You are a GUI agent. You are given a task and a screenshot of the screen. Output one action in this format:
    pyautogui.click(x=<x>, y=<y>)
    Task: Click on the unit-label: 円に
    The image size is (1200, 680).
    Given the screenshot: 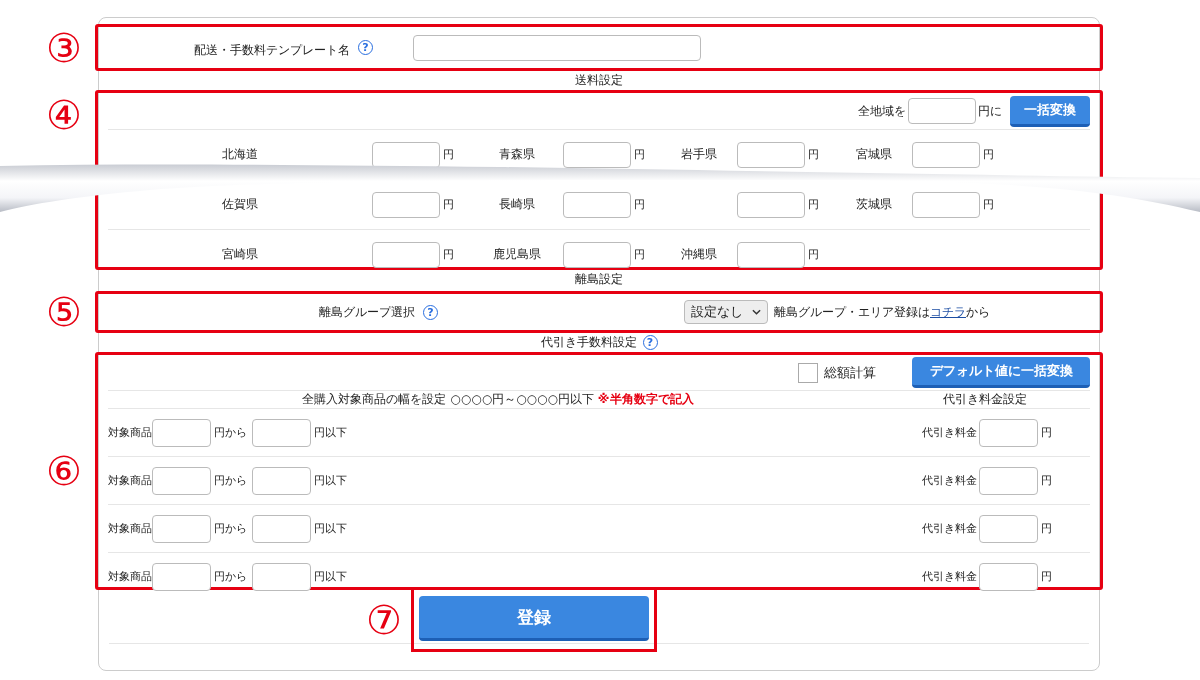 What is the action you would take?
    pyautogui.click(x=990, y=111)
    